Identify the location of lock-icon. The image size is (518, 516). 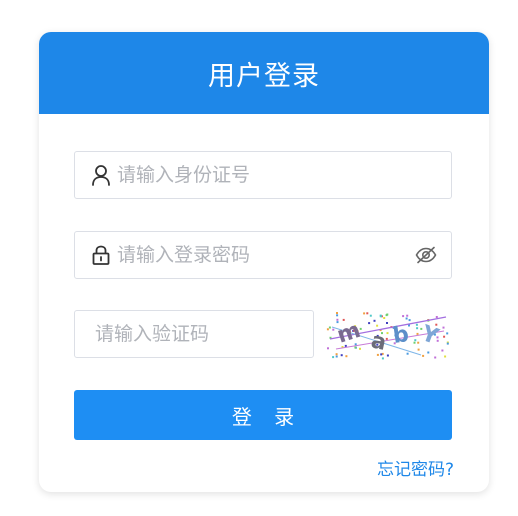
(101, 255).